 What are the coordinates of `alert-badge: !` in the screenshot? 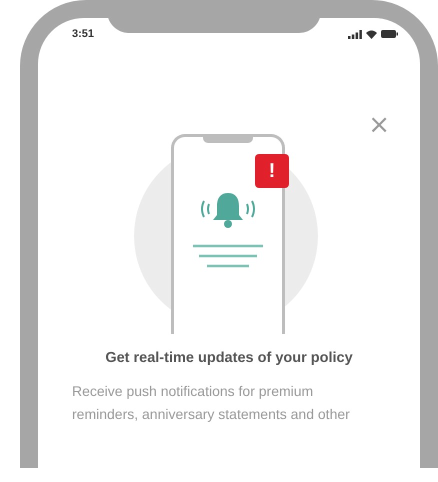 It's located at (272, 171).